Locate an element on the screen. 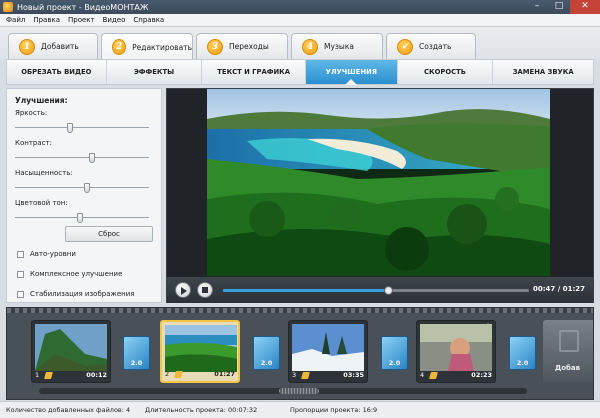 This screenshot has width=600, height=418. scrollbar-grip is located at coordinates (299, 391).